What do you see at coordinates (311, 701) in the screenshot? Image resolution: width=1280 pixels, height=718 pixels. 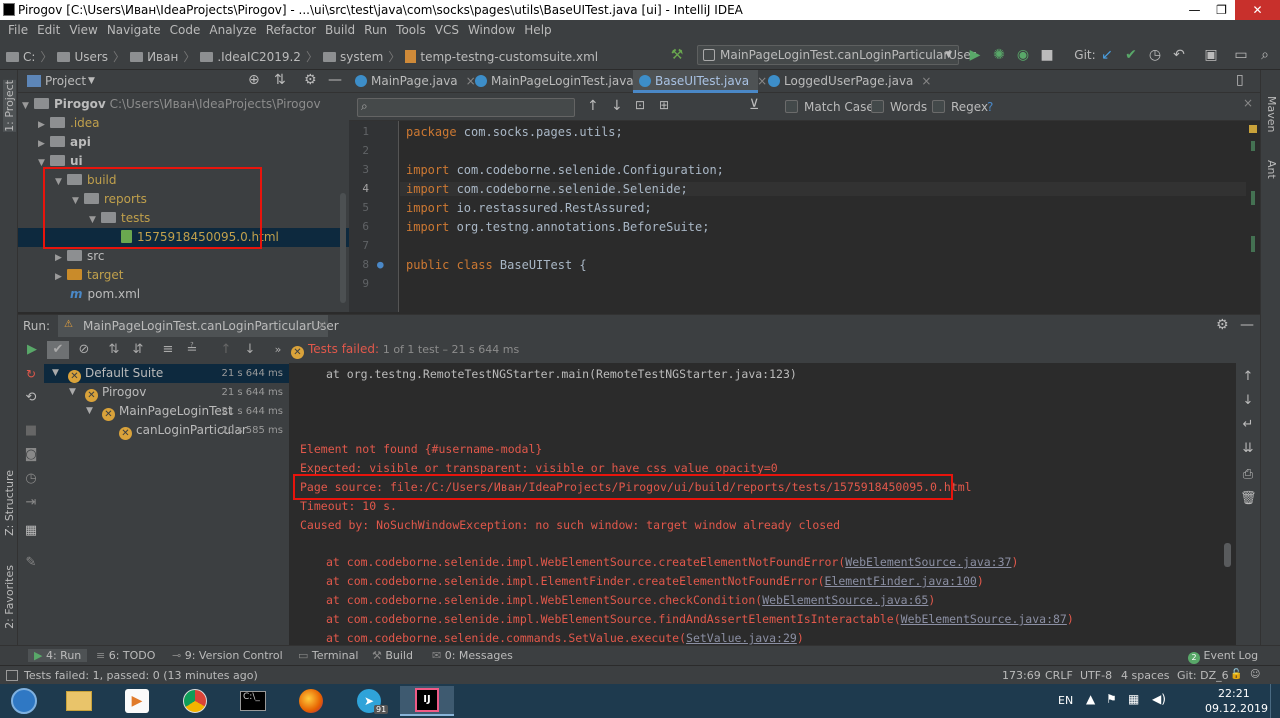 I see `taskbar-firefox` at bounding box center [311, 701].